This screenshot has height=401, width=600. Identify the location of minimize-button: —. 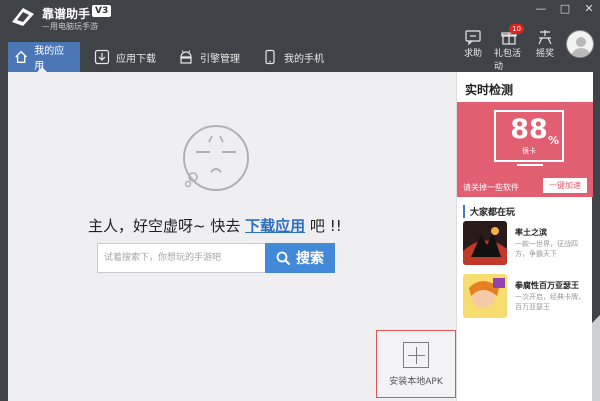
(541, 9).